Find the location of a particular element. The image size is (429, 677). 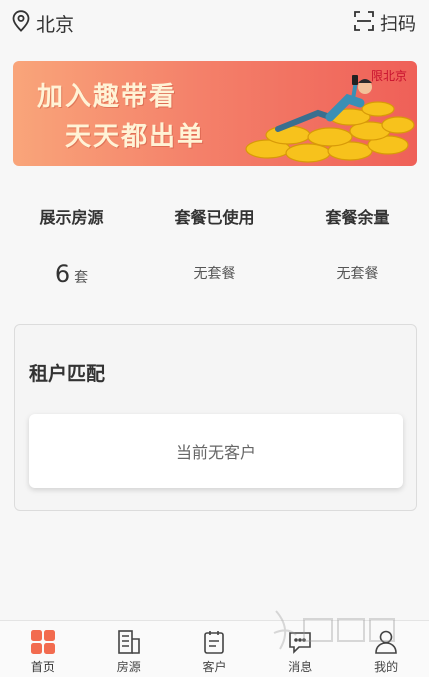

scan-label: 扫码 is located at coordinates (398, 24).